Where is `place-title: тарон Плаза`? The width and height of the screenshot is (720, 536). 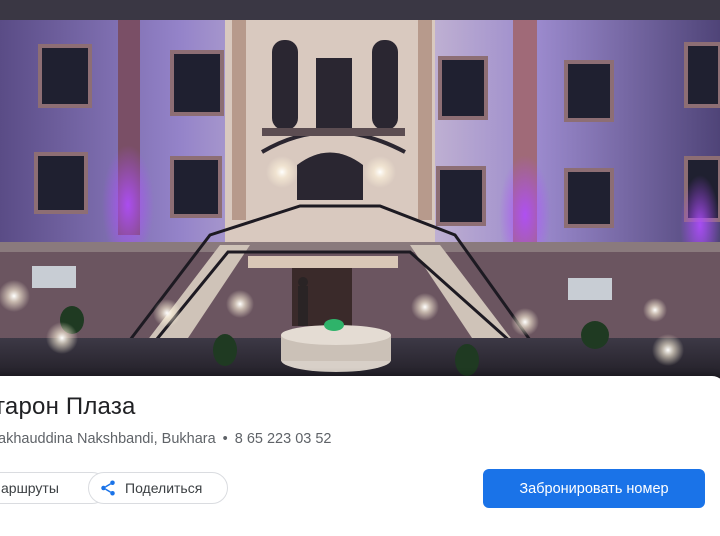 place-title: тарон Плаза is located at coordinates (68, 406).